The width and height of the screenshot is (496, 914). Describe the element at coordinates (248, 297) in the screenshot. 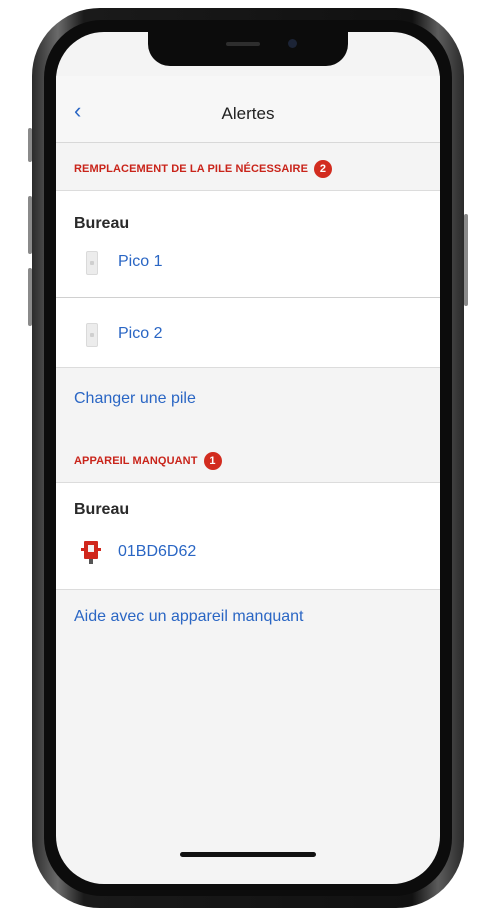

I see `divider` at that location.